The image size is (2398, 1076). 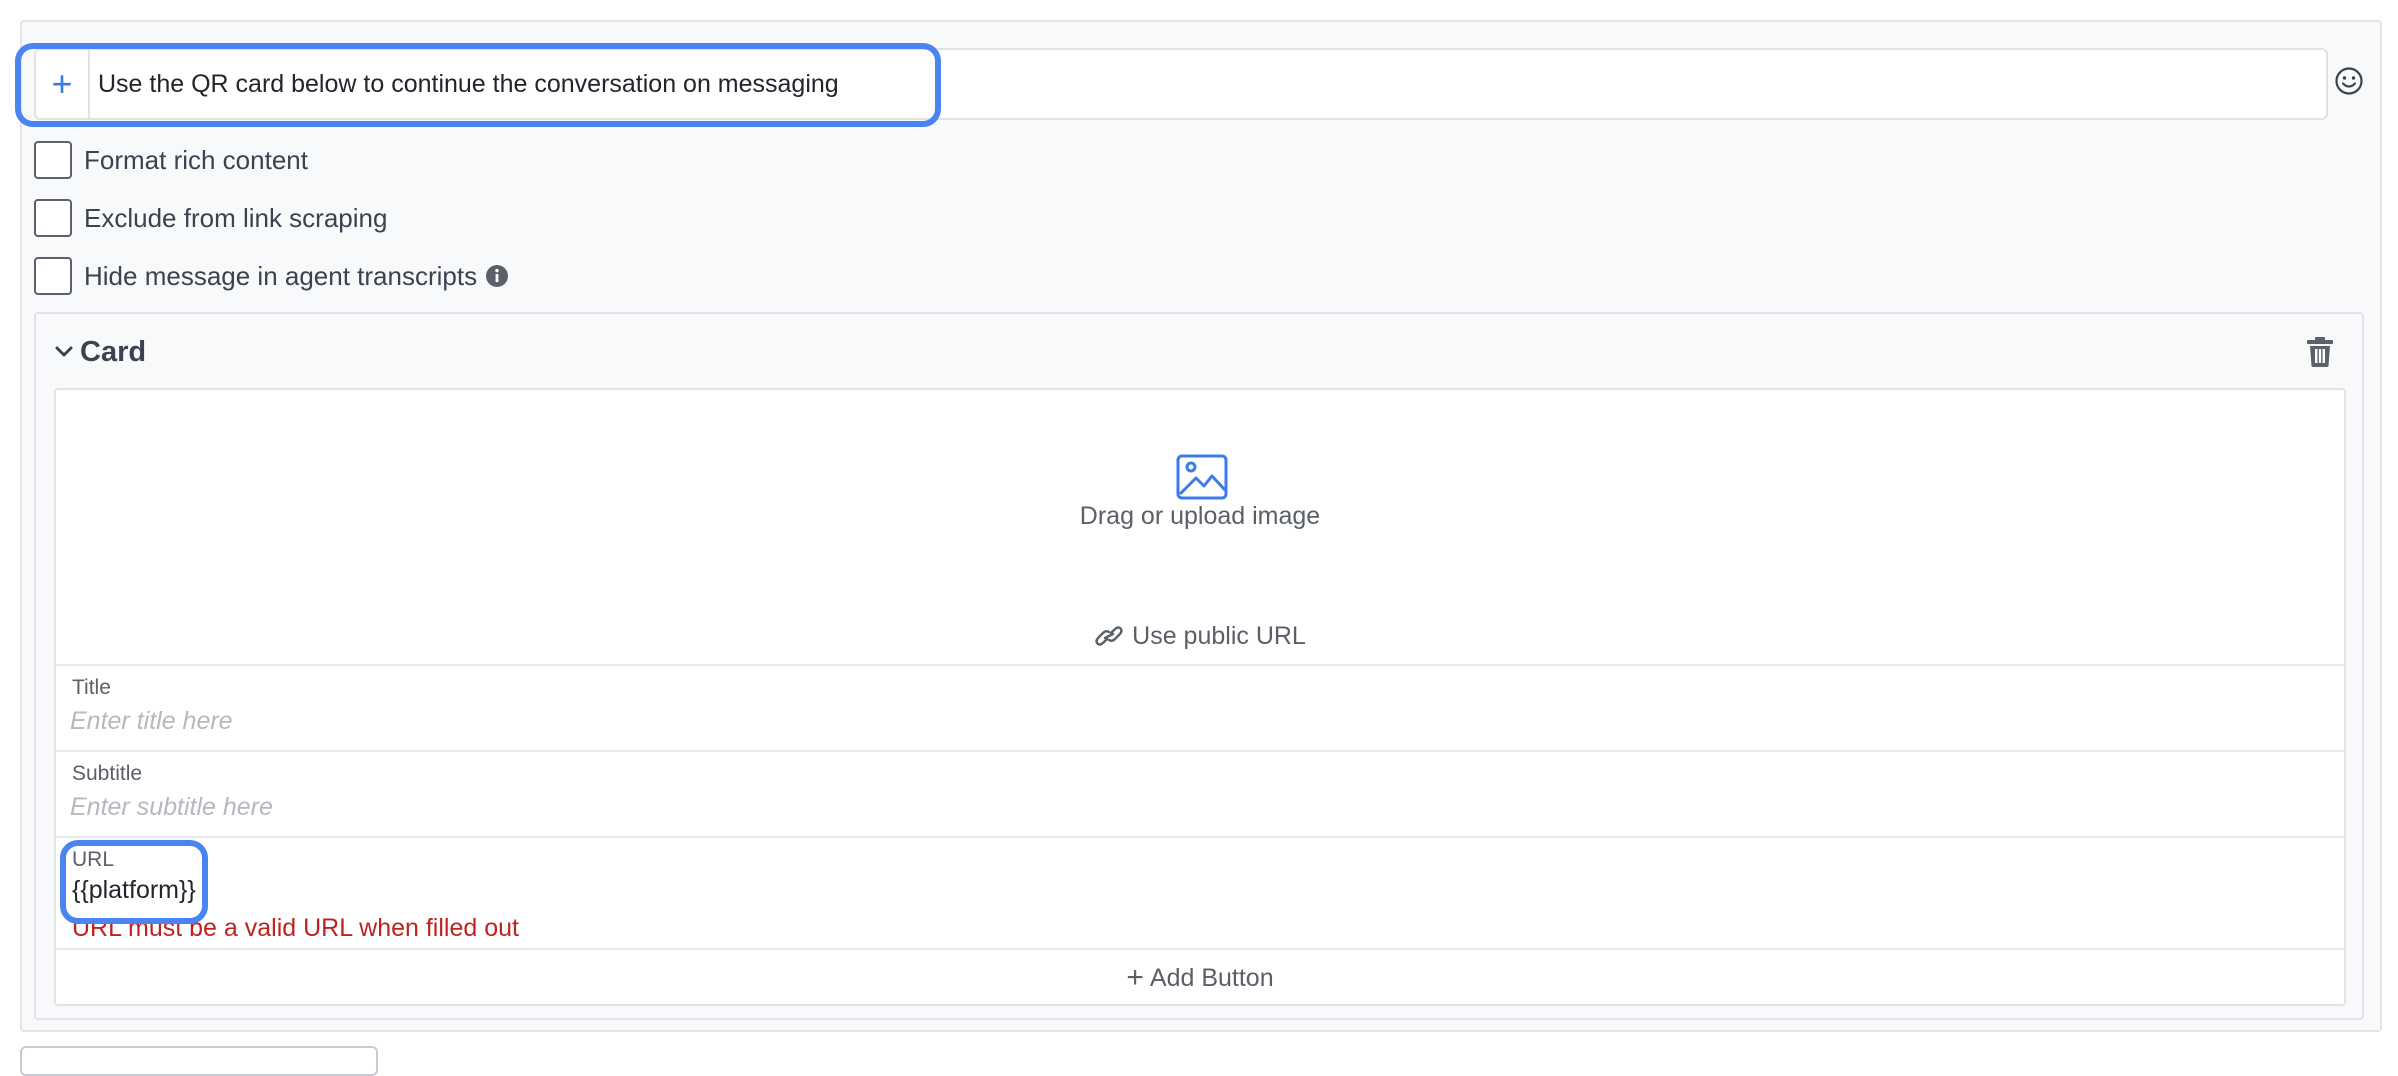 What do you see at coordinates (64, 351) in the screenshot?
I see `chevron-down-icon` at bounding box center [64, 351].